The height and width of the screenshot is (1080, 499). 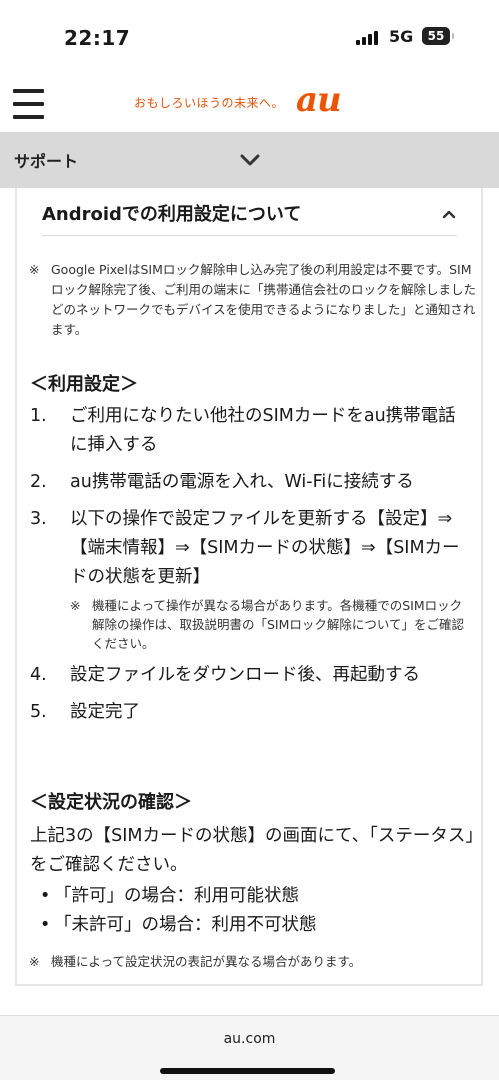 I want to click on site-header: おもしろいほうの未来へ。 au, so click(x=249, y=103).